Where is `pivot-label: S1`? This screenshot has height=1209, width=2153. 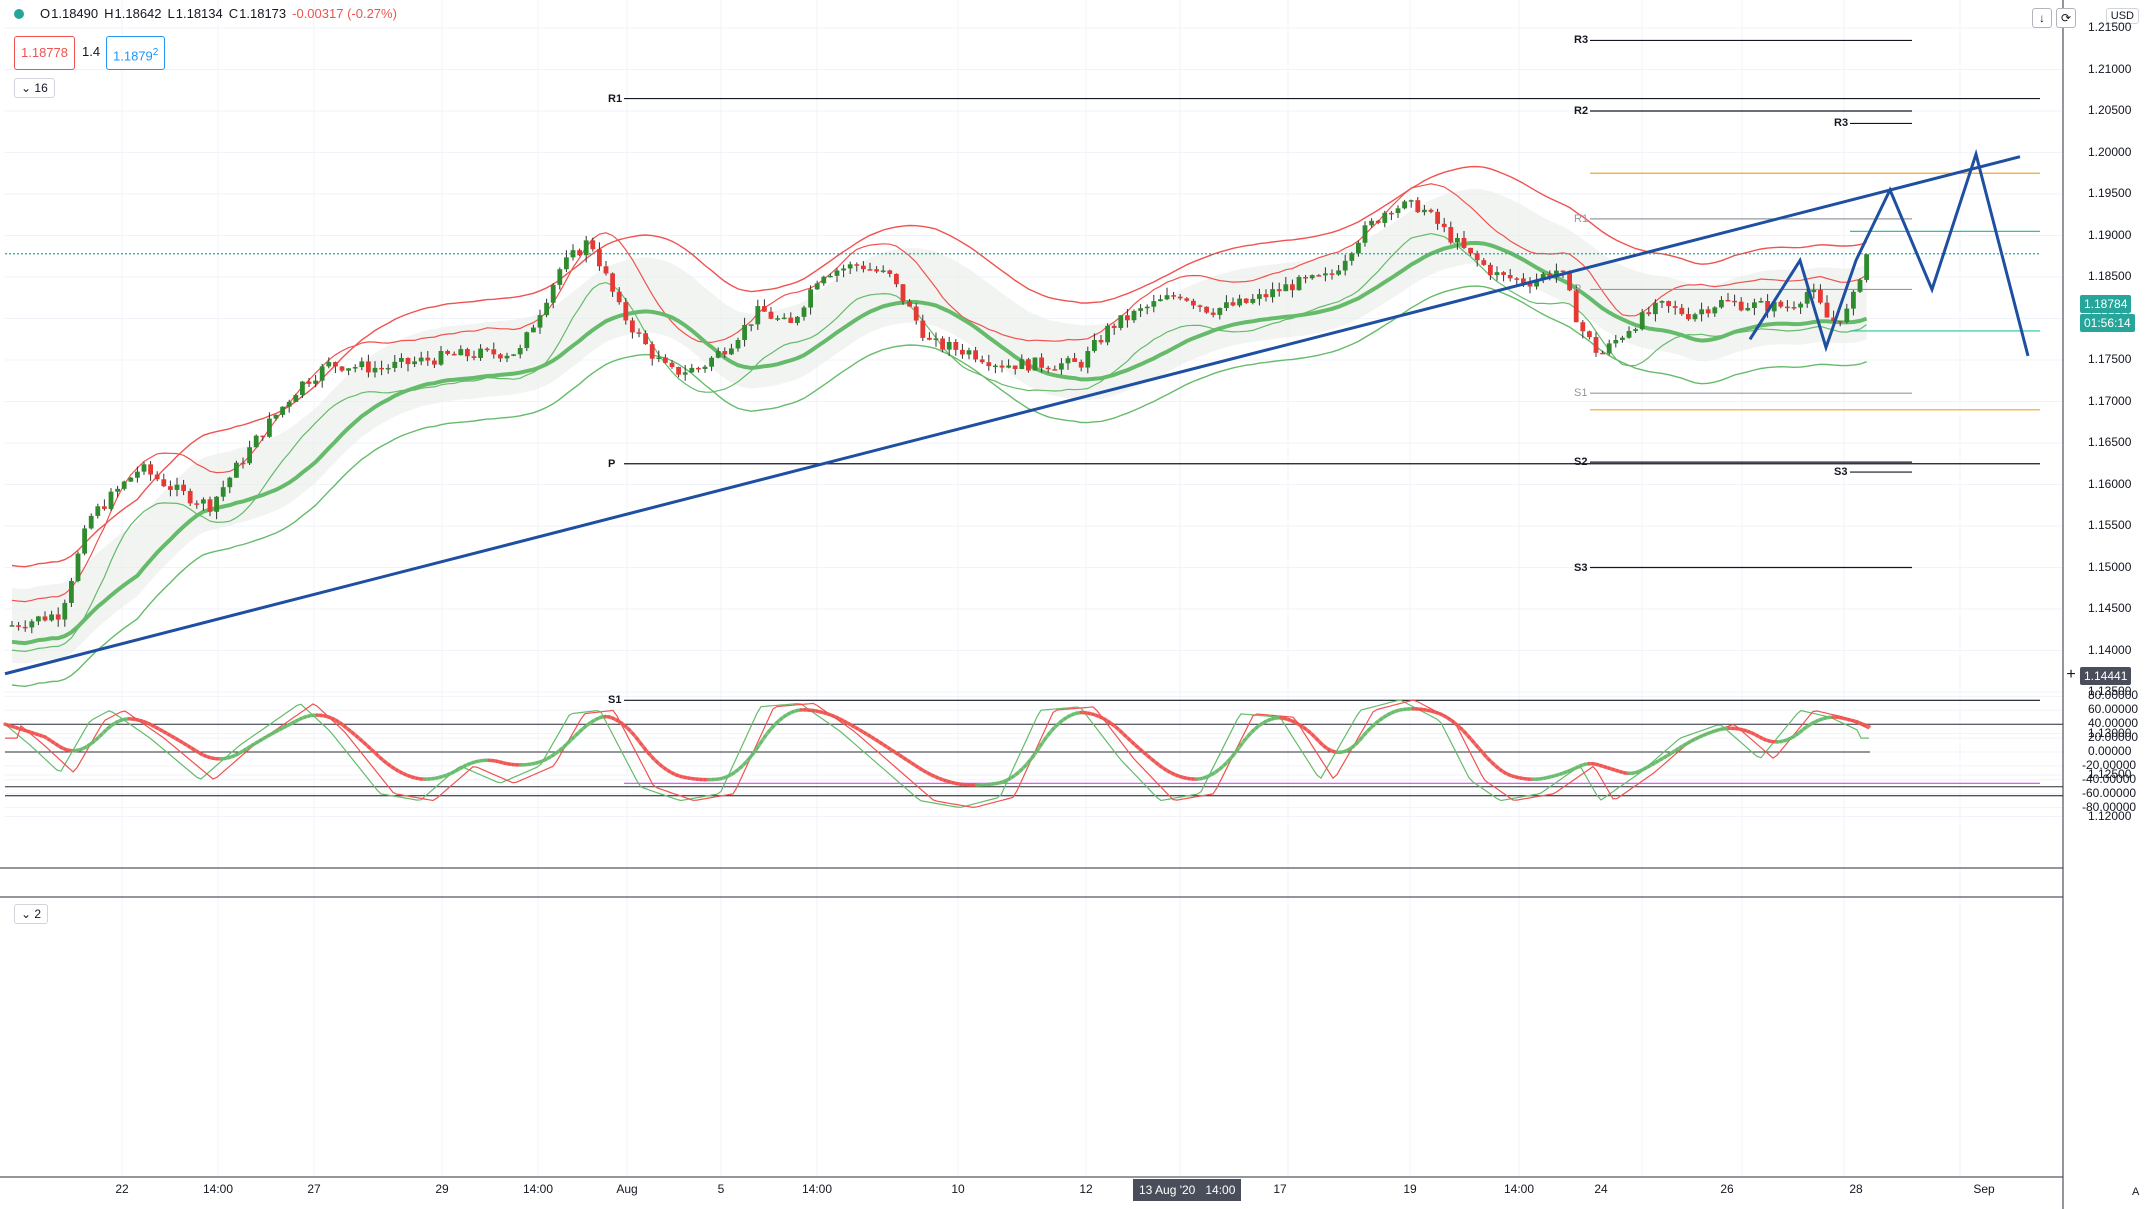 pivot-label: S1 is located at coordinates (1581, 393).